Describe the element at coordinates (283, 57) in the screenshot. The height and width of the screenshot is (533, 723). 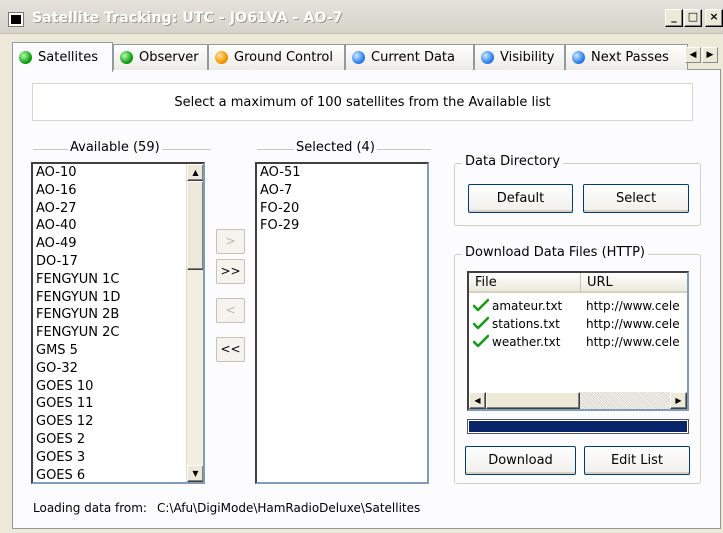
I see `tab-label: Ground Control` at that location.